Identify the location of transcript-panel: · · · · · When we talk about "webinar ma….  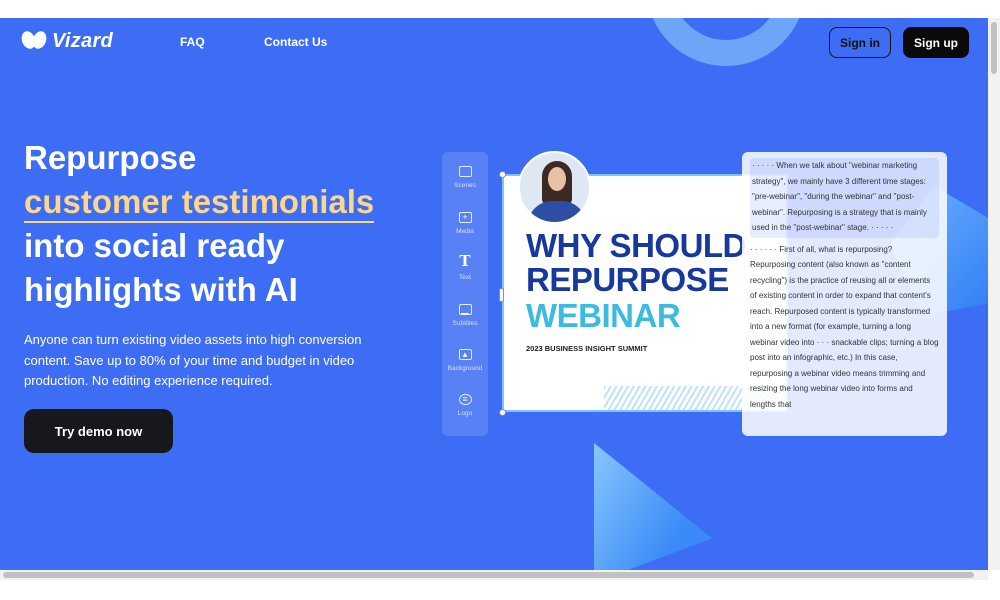
(844, 294).